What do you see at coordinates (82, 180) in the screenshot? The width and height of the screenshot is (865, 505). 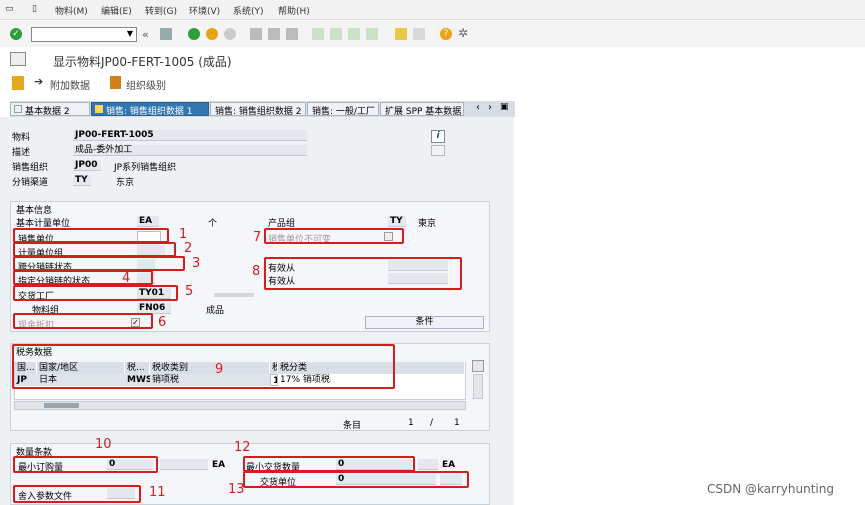 I see `dist-channel-field: TY` at bounding box center [82, 180].